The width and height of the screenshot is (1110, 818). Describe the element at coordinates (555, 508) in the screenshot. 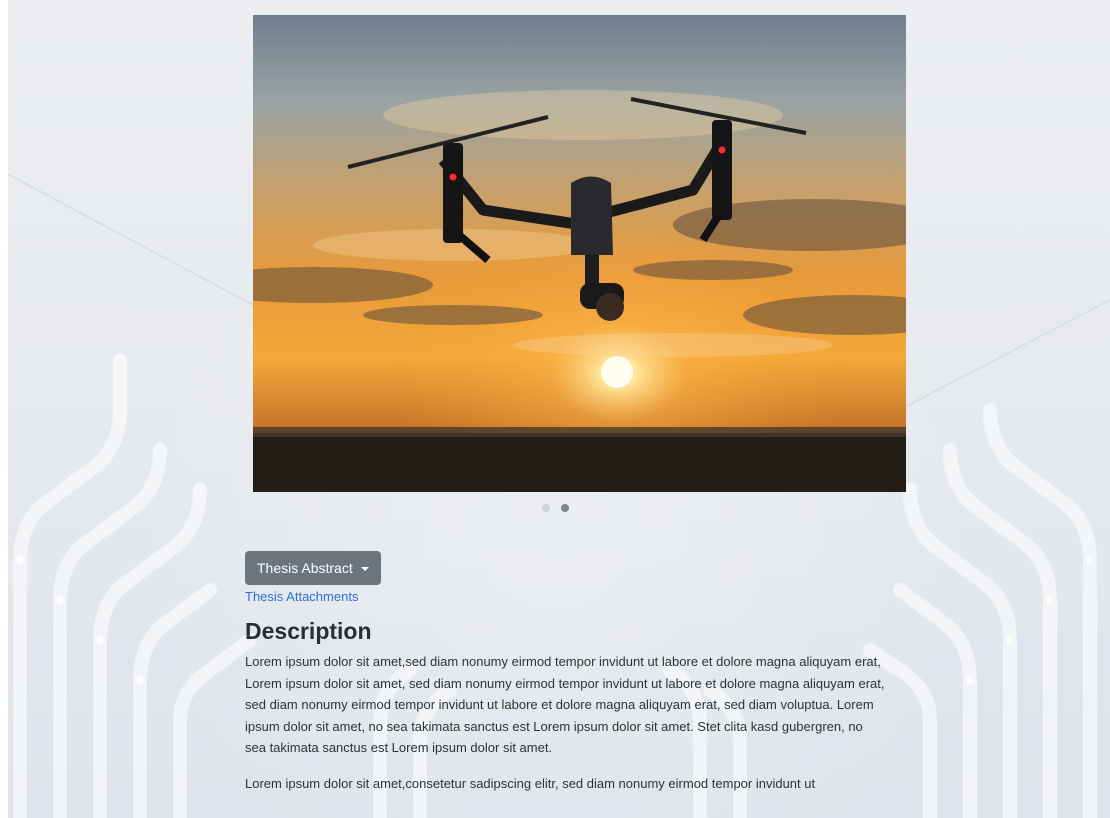

I see `carousel-indicators` at that location.